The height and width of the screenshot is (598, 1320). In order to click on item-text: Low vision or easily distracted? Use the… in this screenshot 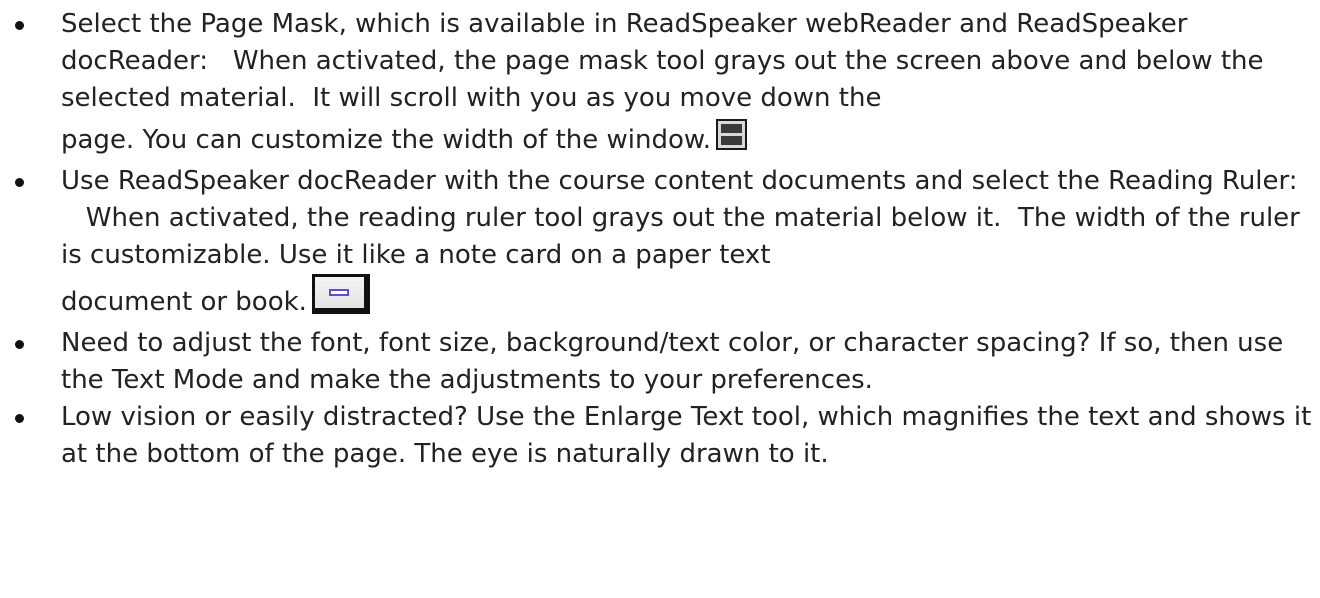, I will do `click(686, 435)`.